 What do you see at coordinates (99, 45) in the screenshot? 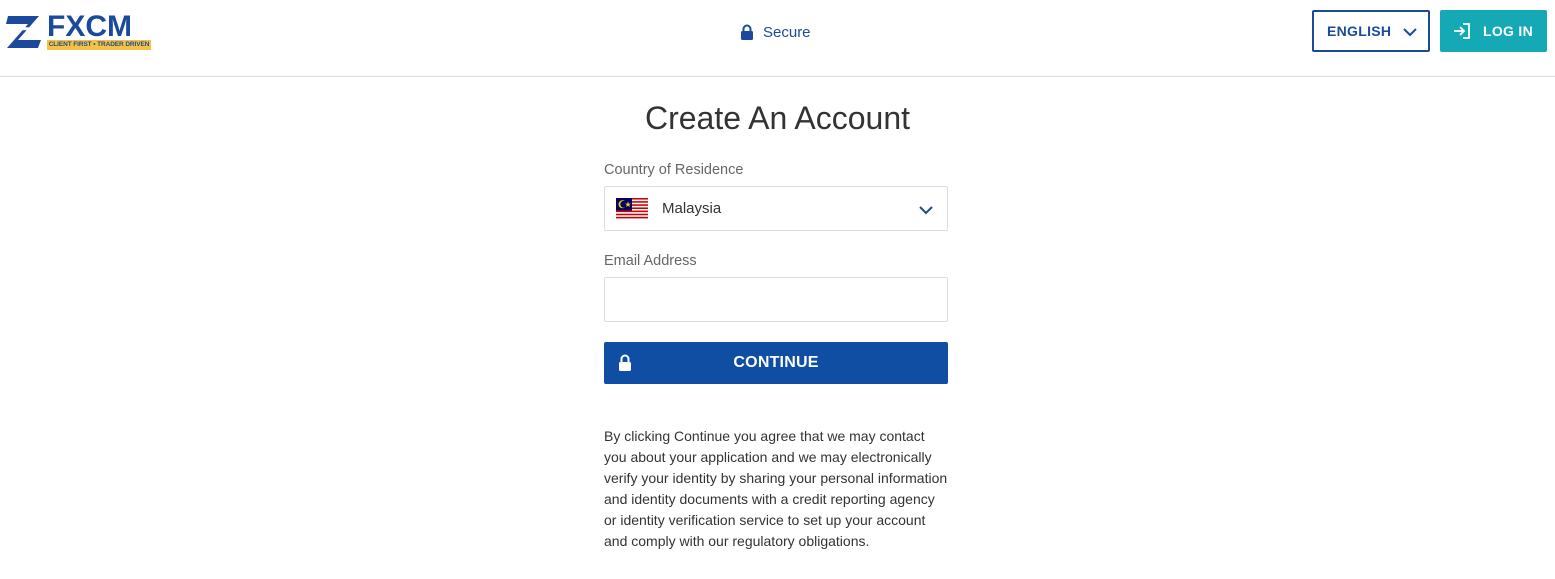
I see `logo-tagline: CLIENT FIRST • TRADER DRIVEN` at bounding box center [99, 45].